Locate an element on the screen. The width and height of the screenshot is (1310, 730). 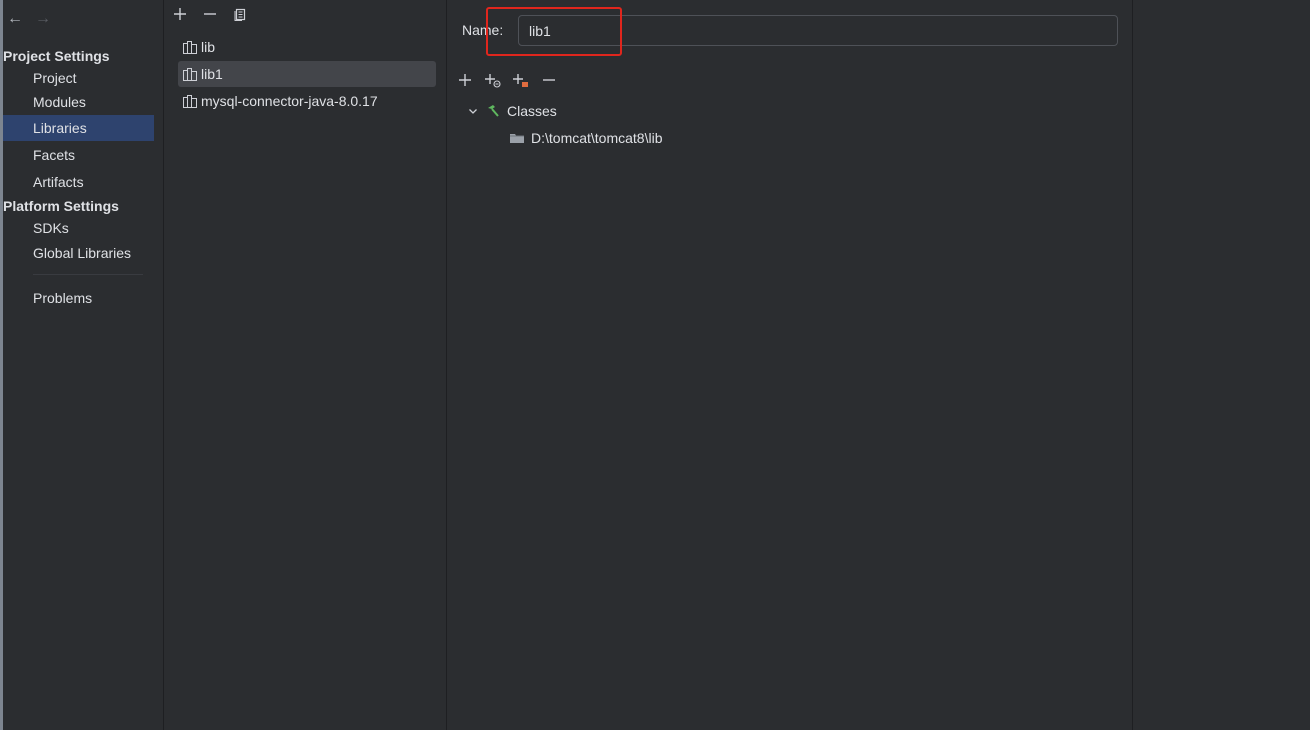
nav-item-modules: Modules is located at coordinates (78, 102).